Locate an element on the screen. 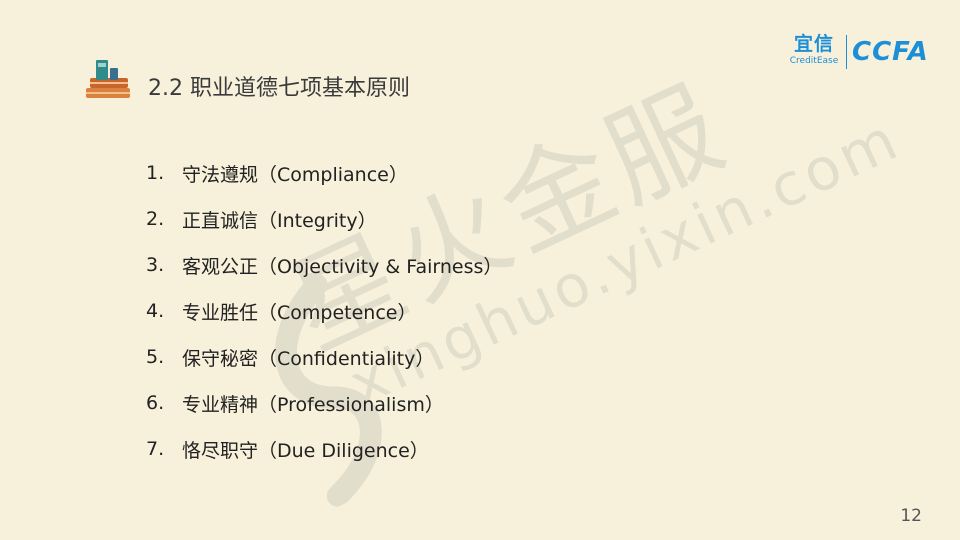 The width and height of the screenshot is (960, 540). list-item: 1. 守法遵规（Compliance） is located at coordinates (324, 173).